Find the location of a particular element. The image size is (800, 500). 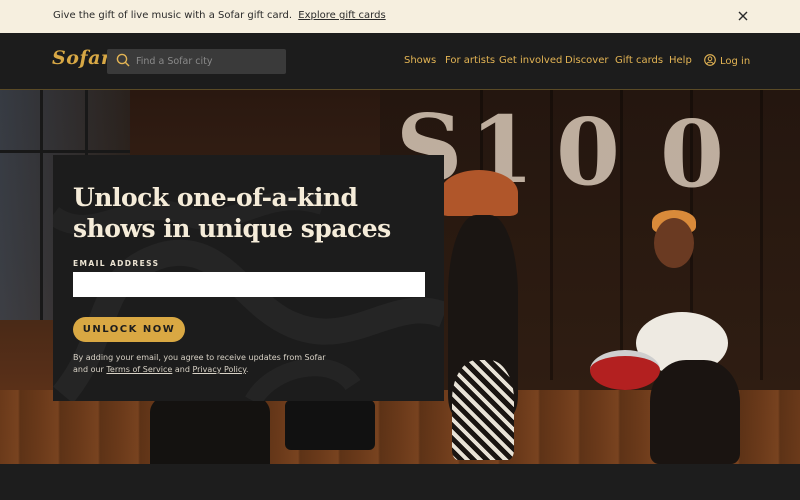

legal-and: and is located at coordinates (182, 369).